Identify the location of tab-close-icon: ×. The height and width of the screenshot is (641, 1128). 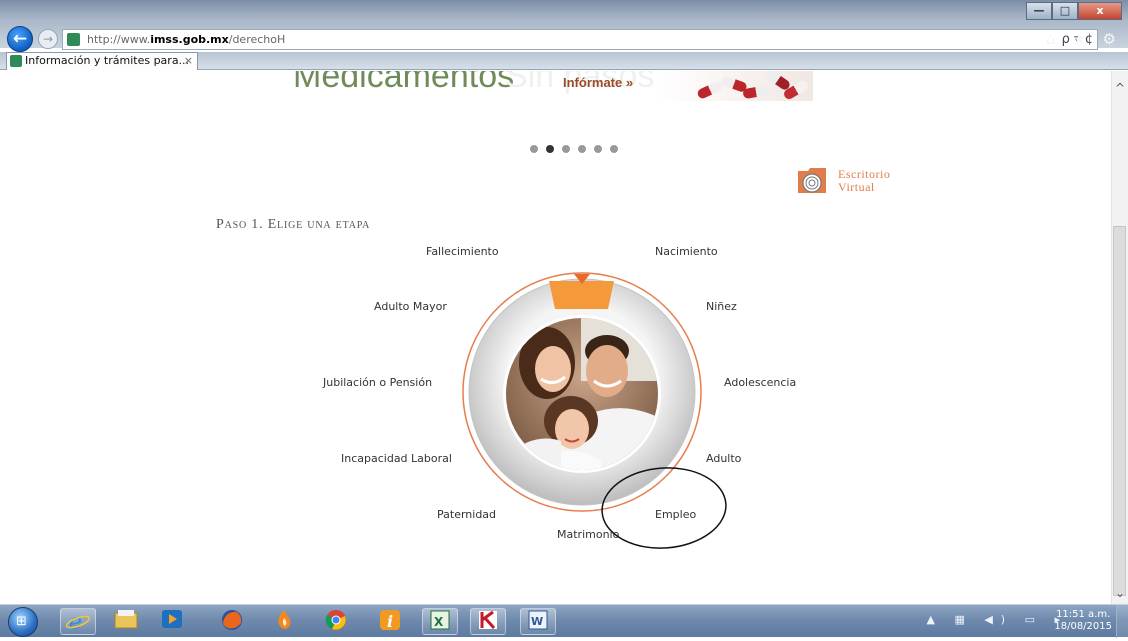
(188, 61).